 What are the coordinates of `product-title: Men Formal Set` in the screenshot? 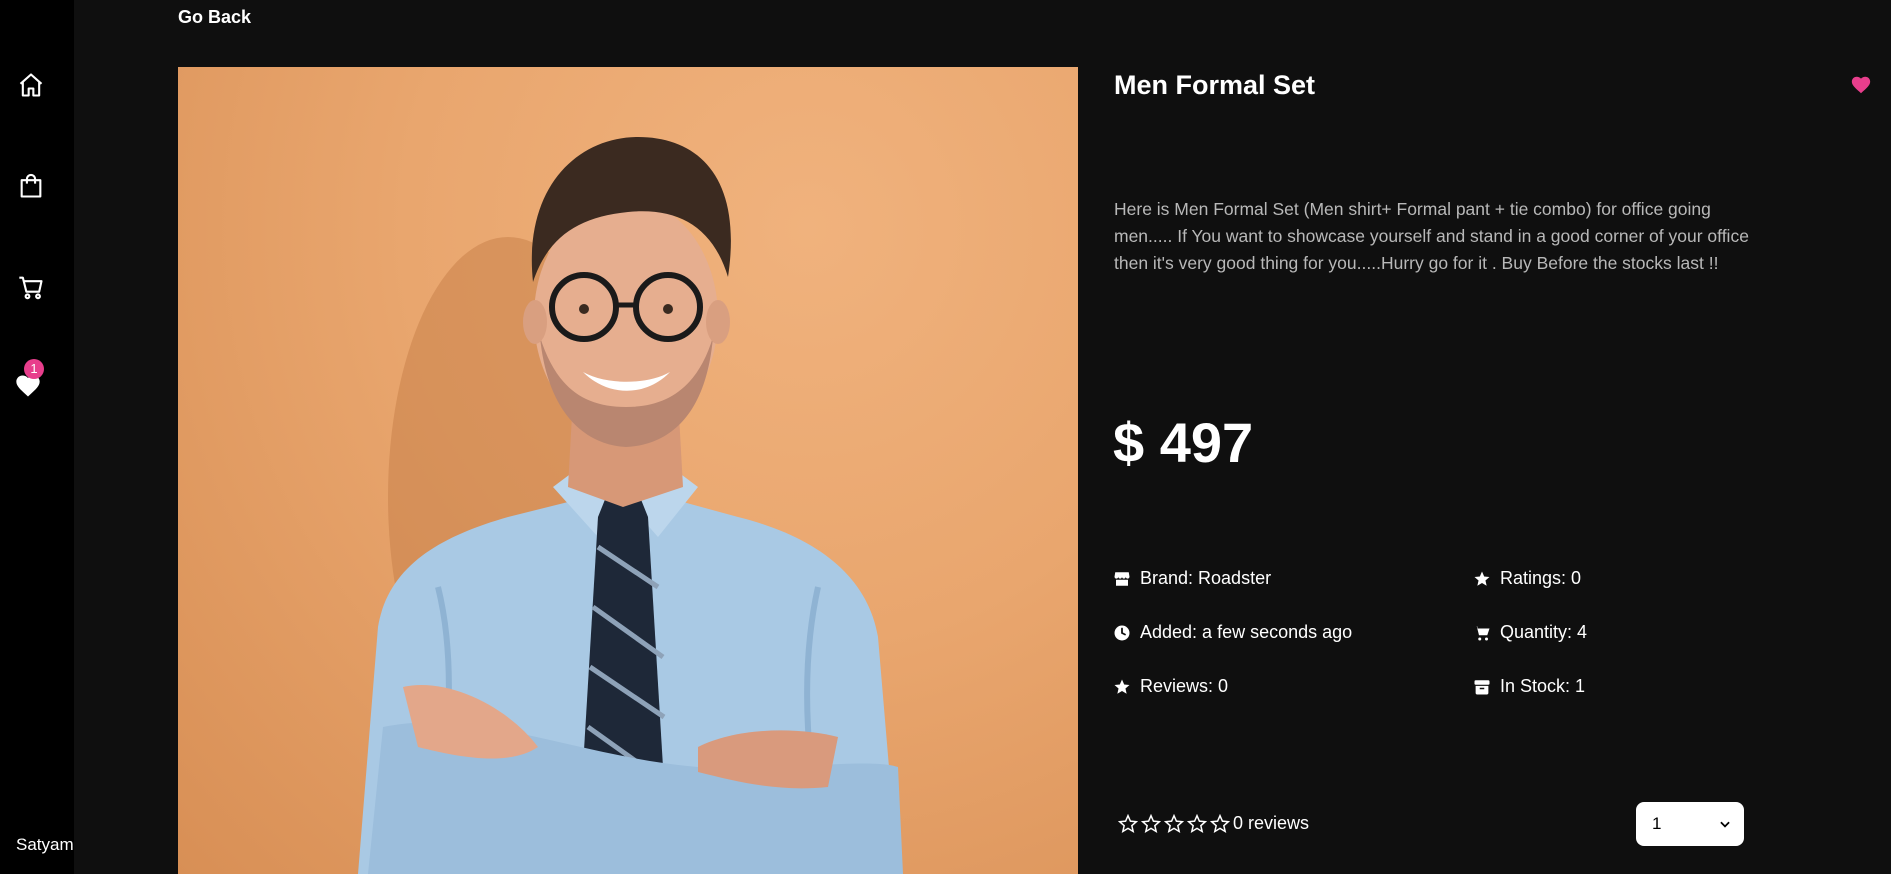 It's located at (1215, 85).